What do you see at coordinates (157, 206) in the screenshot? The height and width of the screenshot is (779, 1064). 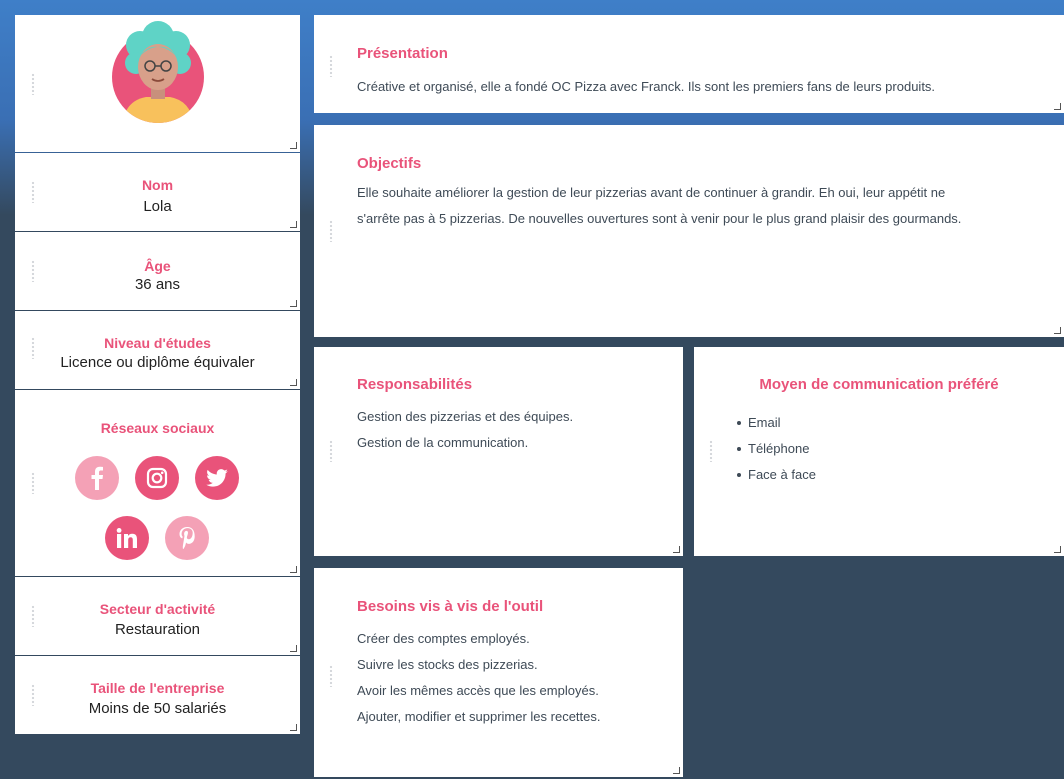 I see `name-value: Lola` at bounding box center [157, 206].